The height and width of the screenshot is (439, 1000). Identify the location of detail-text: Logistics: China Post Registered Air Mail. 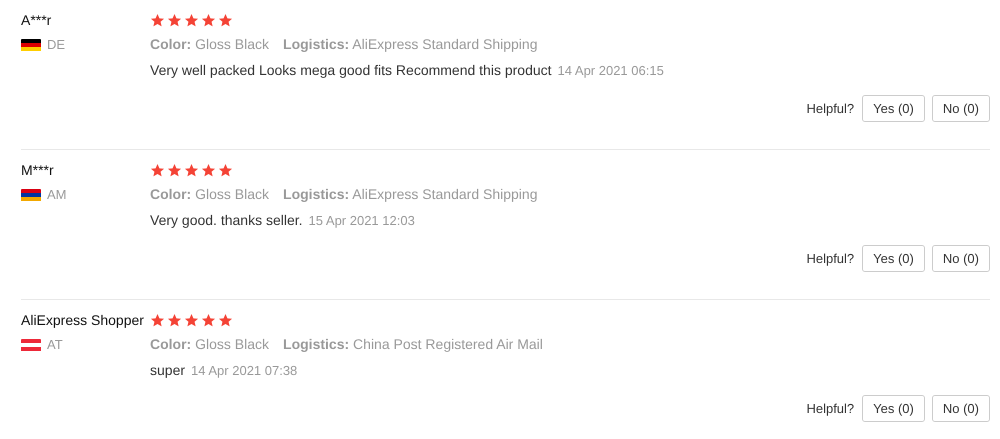
(413, 344).